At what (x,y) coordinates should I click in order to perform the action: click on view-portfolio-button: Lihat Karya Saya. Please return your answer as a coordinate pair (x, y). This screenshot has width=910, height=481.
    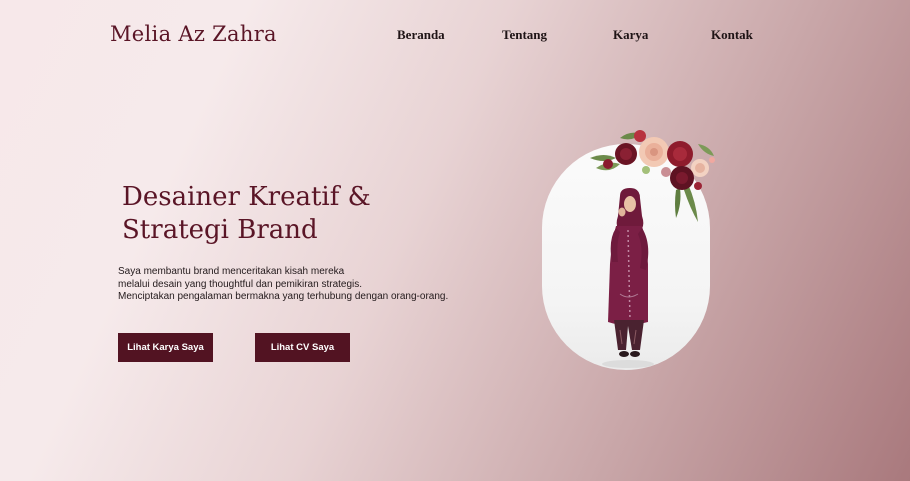
    Looking at the image, I should click on (165, 347).